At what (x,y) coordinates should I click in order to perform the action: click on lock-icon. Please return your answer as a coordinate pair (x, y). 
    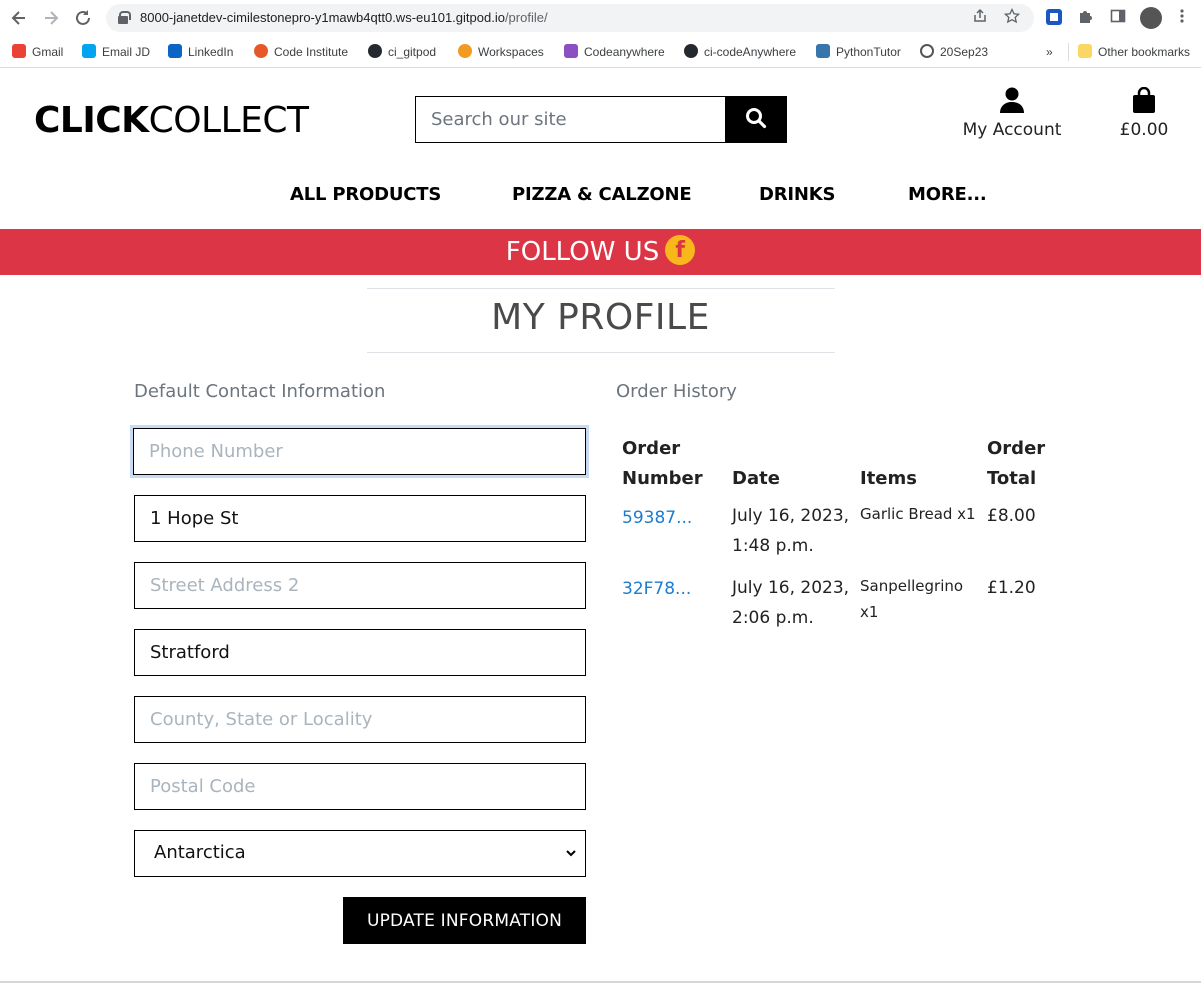
    Looking at the image, I should click on (124, 17).